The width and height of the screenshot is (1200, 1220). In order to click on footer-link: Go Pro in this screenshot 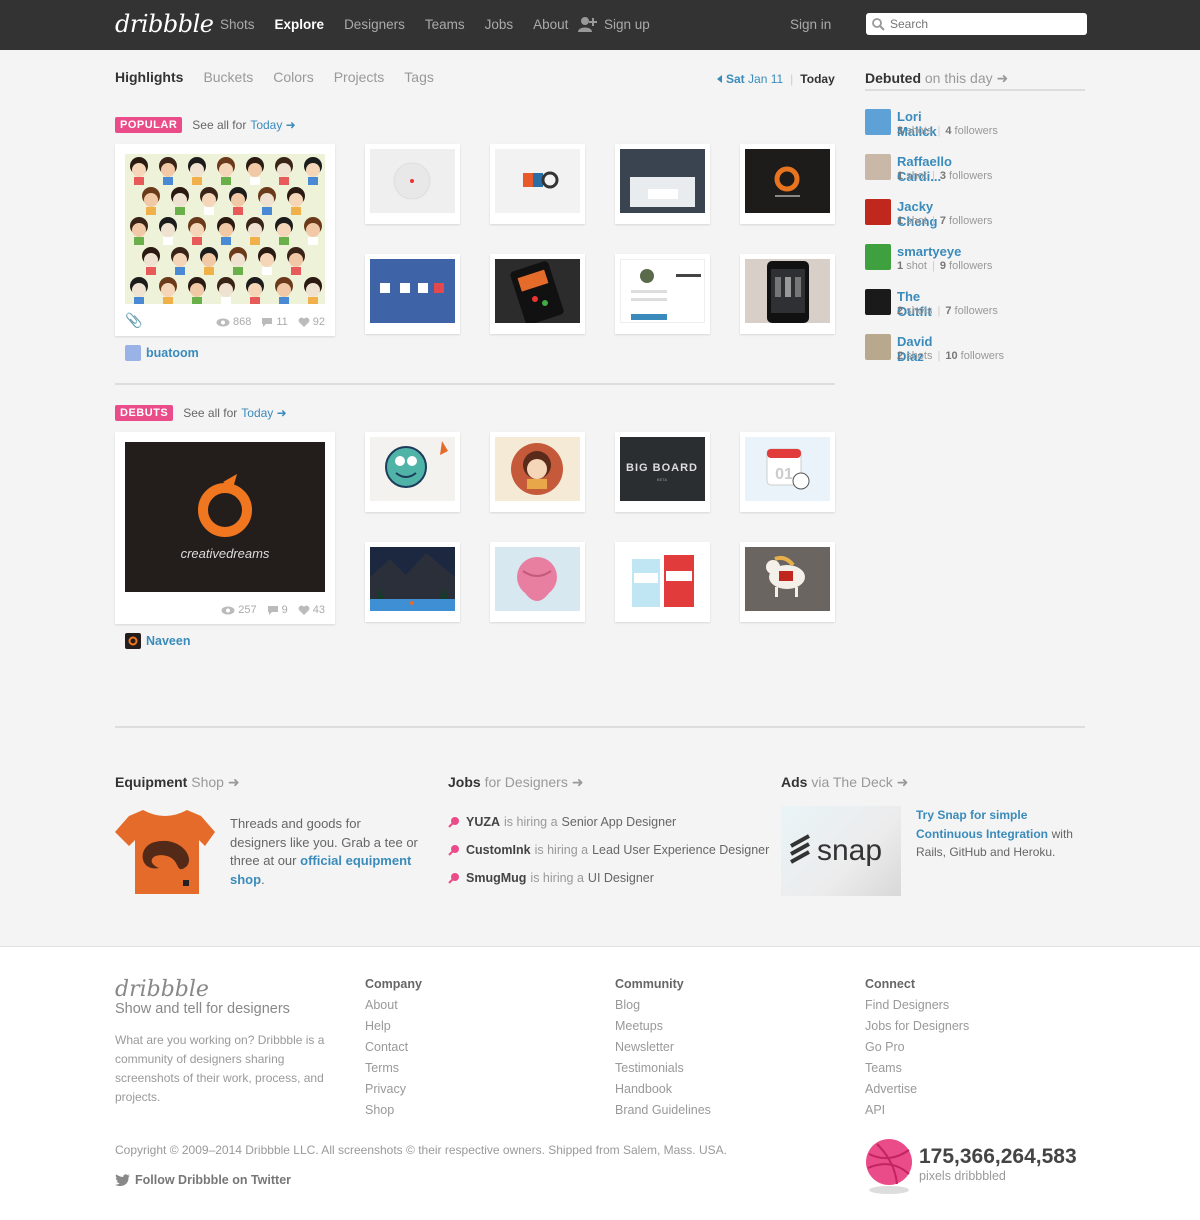, I will do `click(917, 1050)`.